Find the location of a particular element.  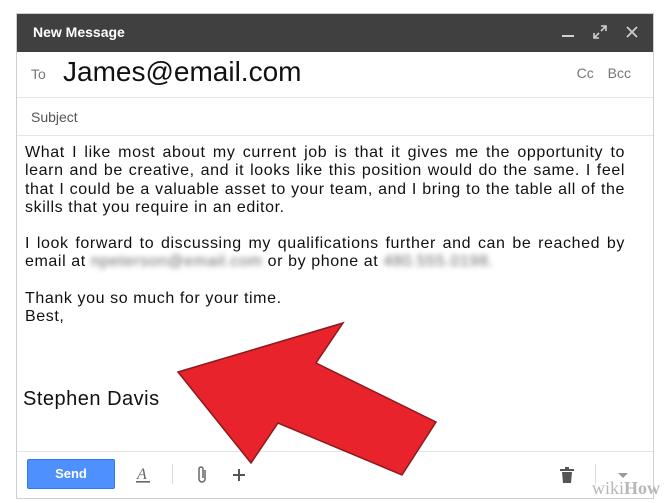

minimize-icon is located at coordinates (568, 32).